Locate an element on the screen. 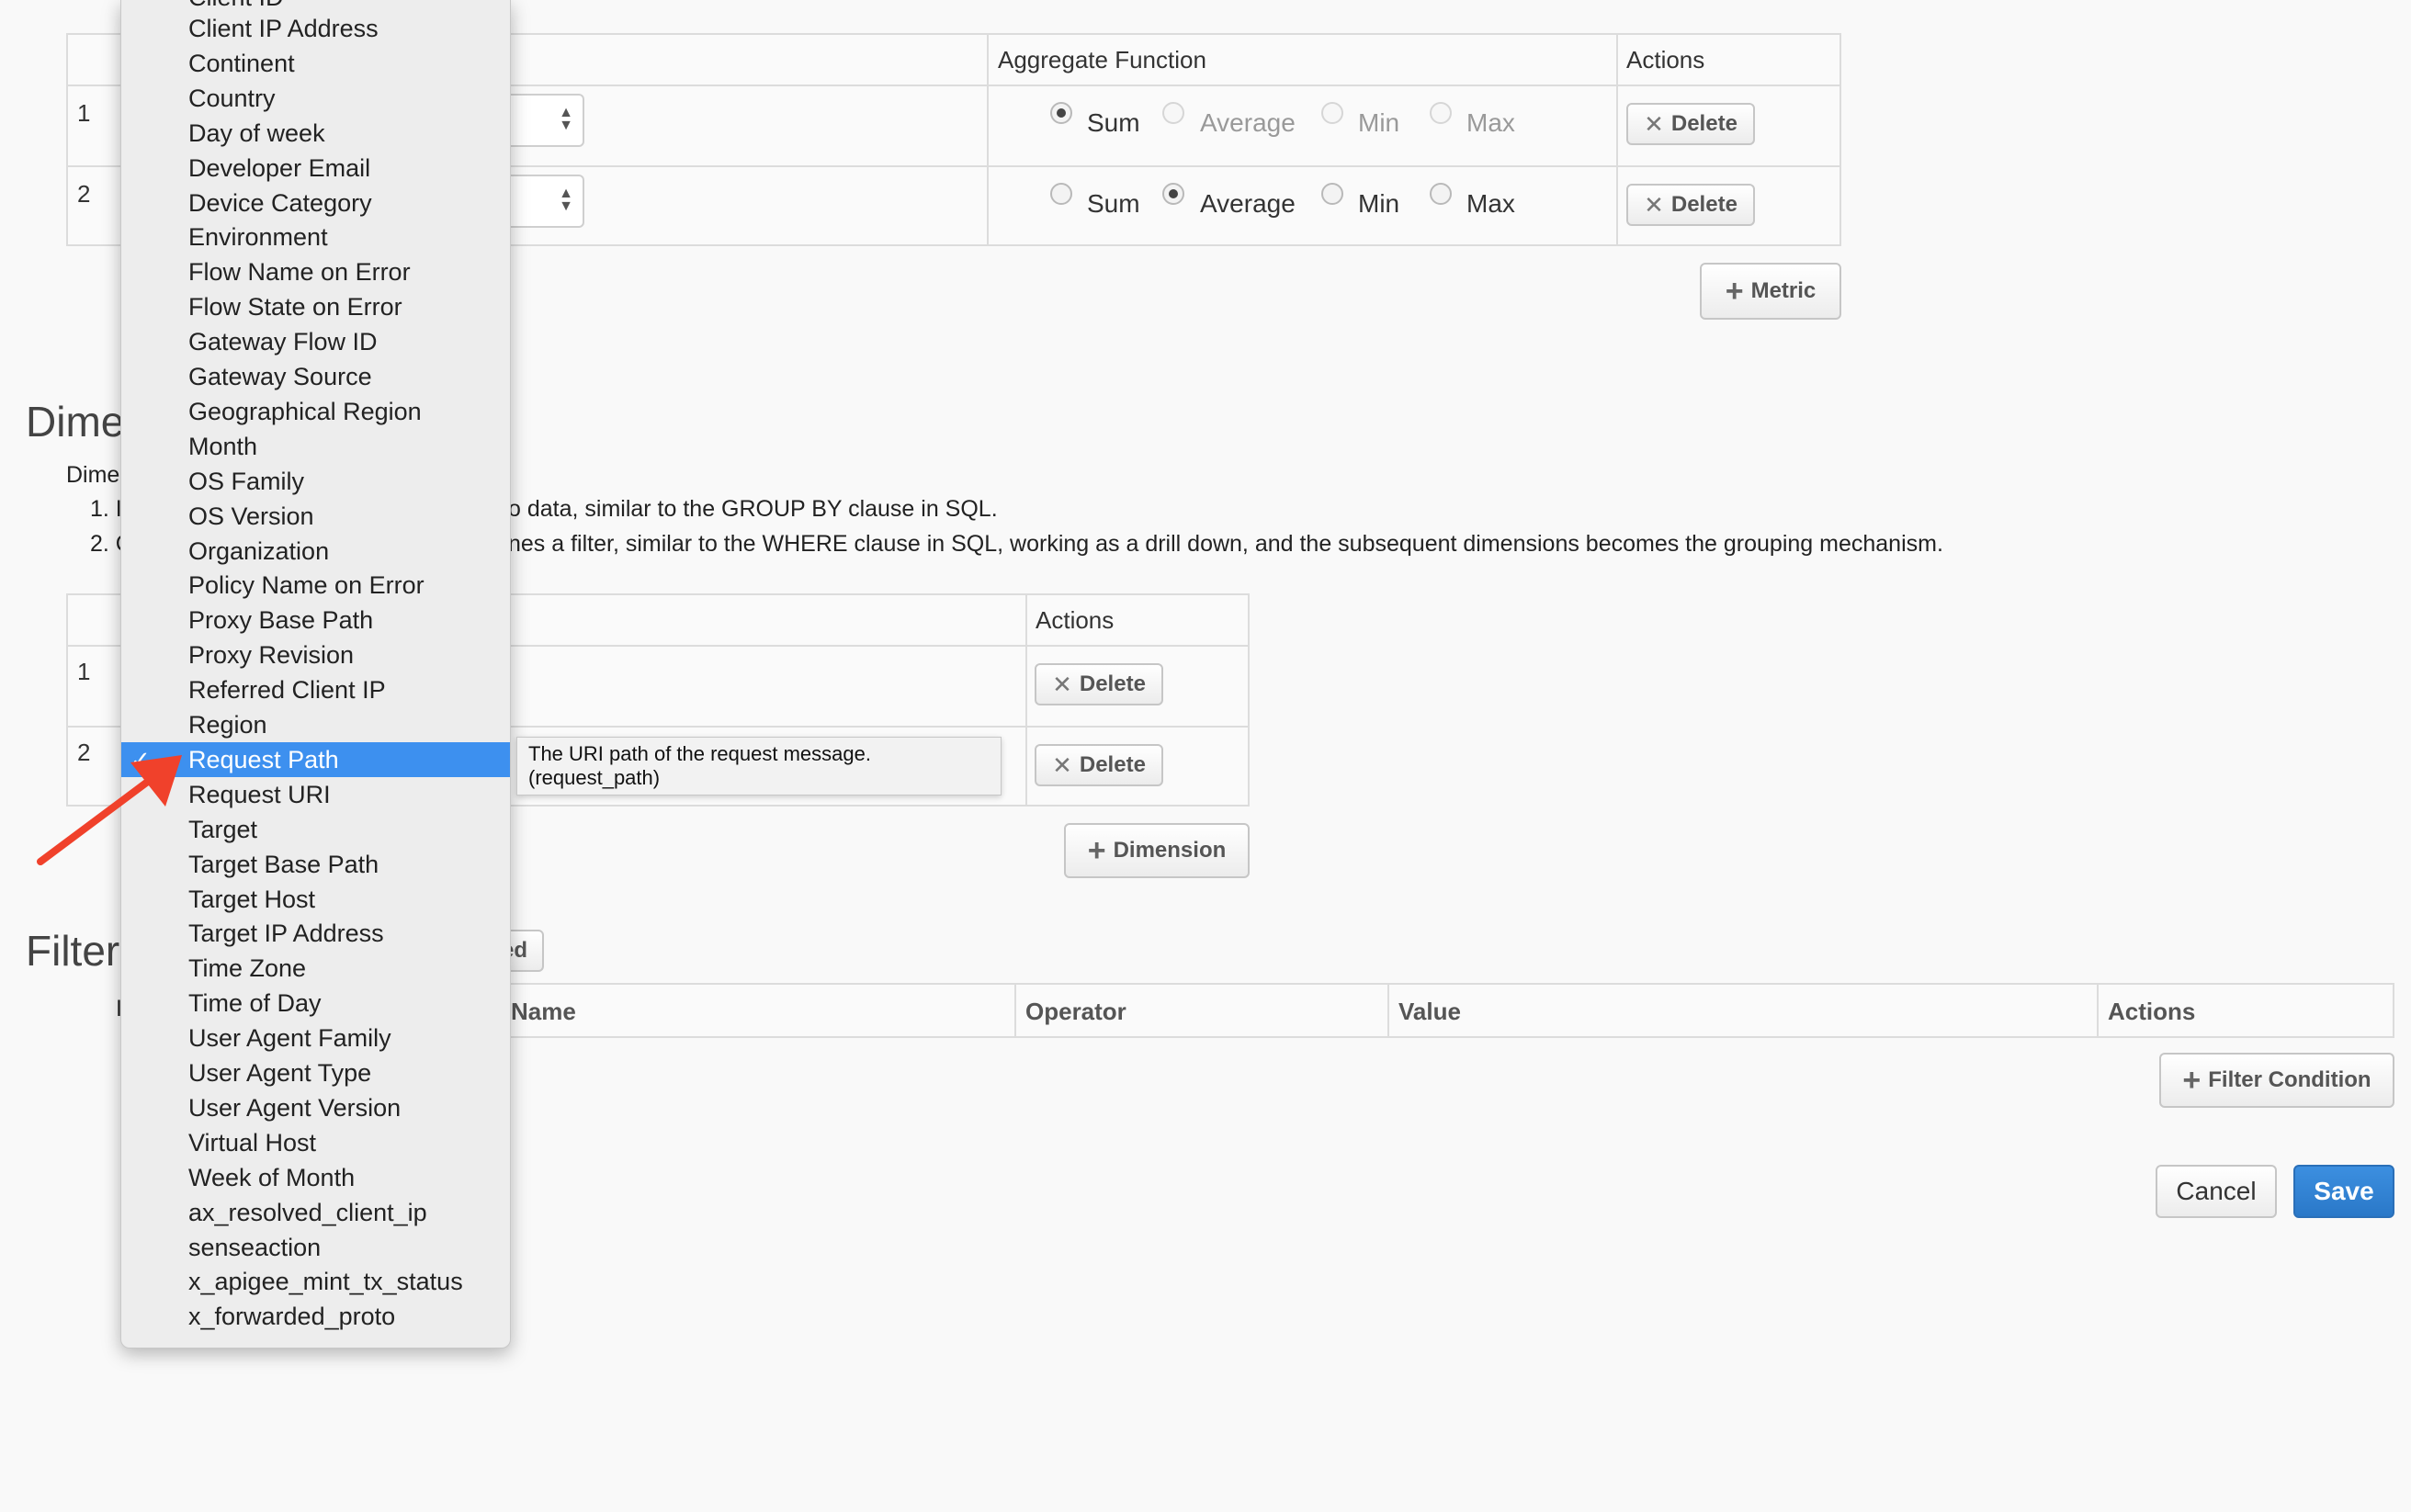 Image resolution: width=2411 pixels, height=1512 pixels. save-label: Save is located at coordinates (2344, 1191).